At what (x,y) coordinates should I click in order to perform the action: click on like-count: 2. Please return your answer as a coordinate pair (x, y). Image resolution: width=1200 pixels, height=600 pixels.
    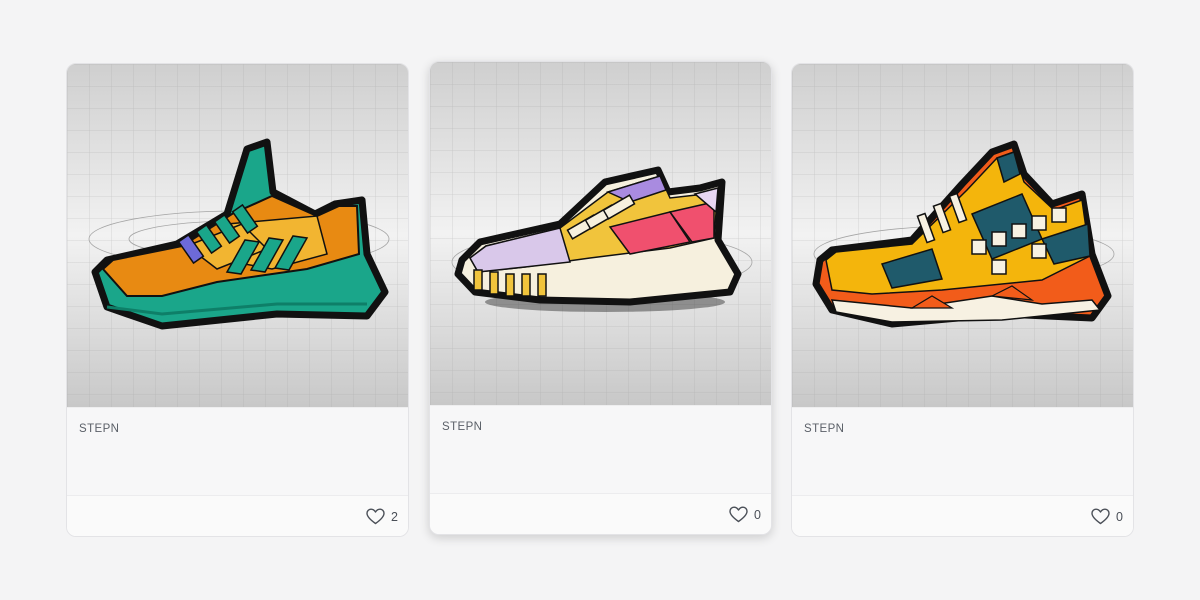
    Looking at the image, I should click on (394, 516).